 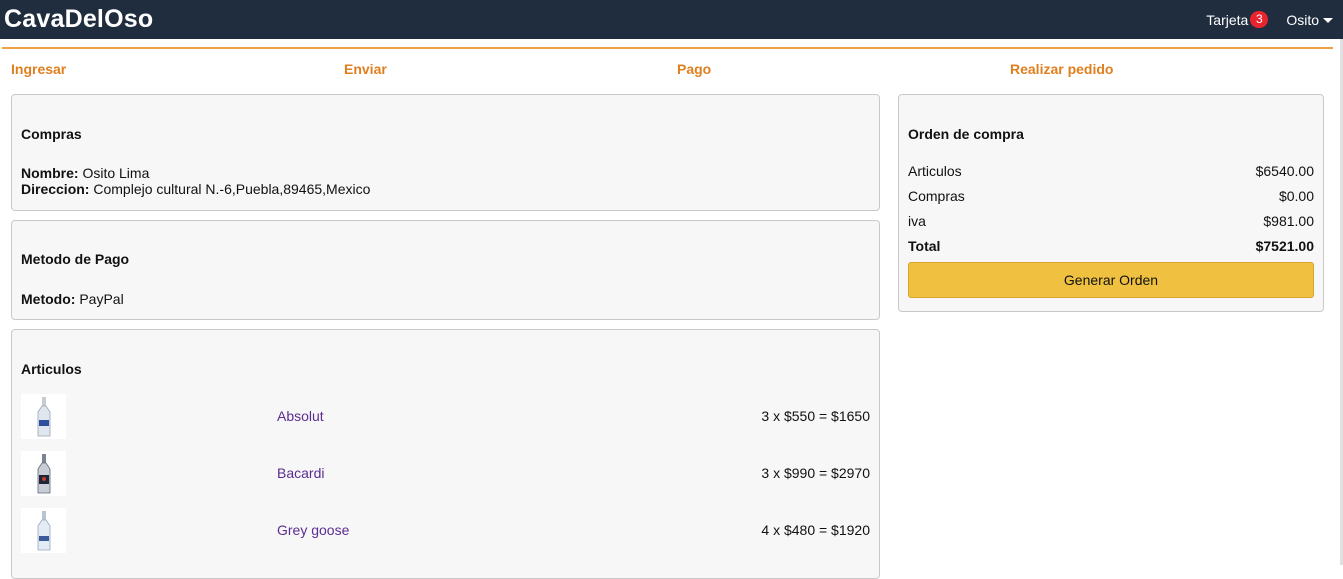 What do you see at coordinates (300, 416) in the screenshot?
I see `item-name-link: Absolut` at bounding box center [300, 416].